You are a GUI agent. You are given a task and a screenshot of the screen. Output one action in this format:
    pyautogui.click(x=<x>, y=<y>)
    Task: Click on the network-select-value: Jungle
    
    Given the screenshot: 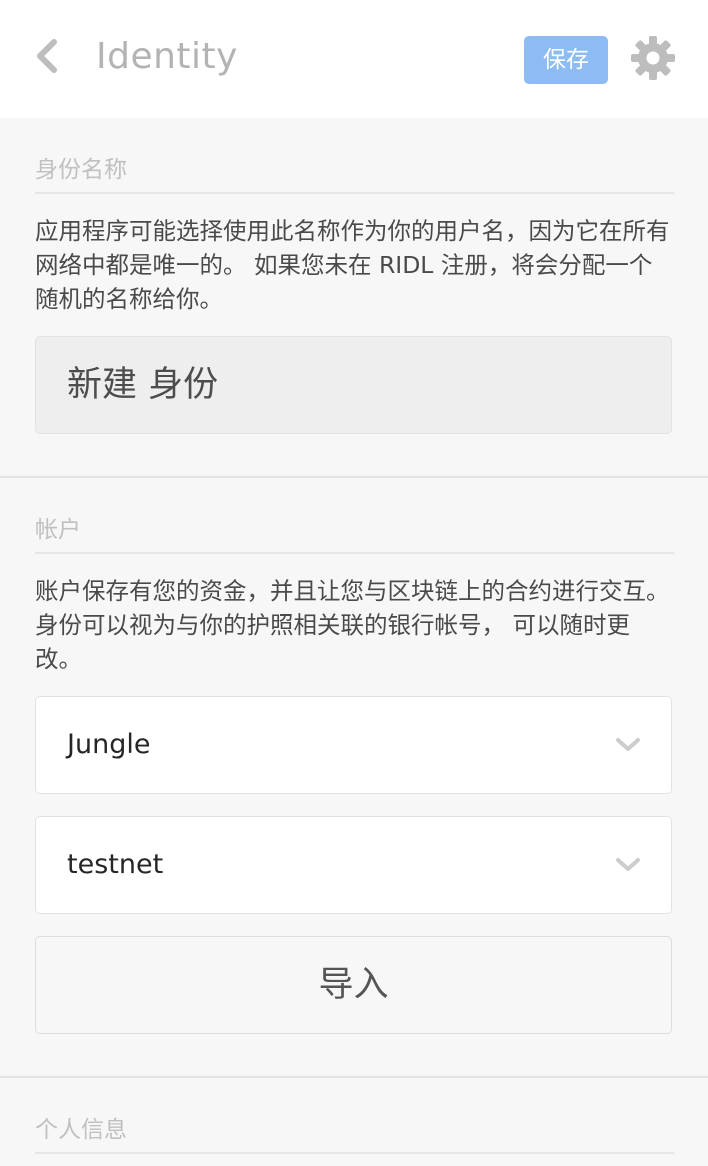 What is the action you would take?
    pyautogui.click(x=109, y=744)
    